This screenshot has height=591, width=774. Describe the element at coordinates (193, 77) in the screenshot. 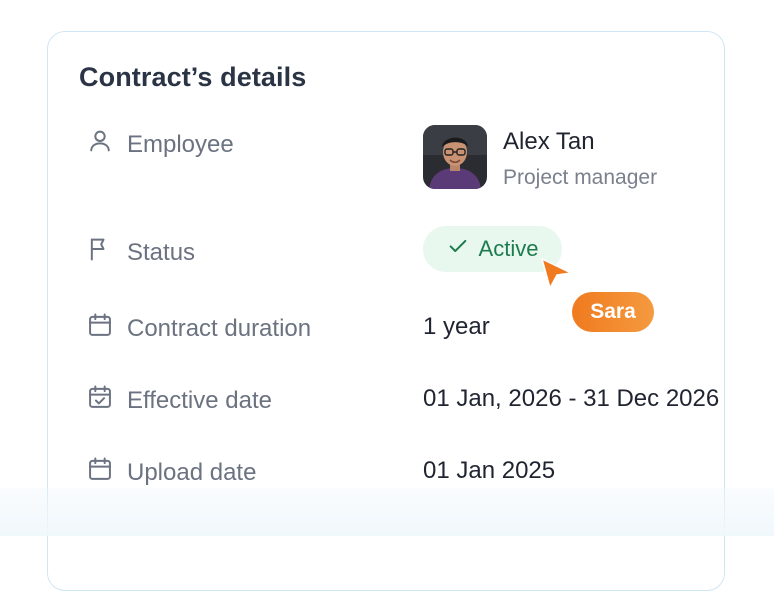

I see `card-title: Contract’s details` at that location.